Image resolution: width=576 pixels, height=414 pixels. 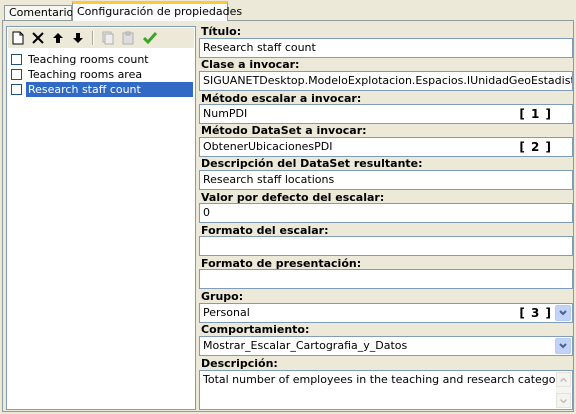 I want to click on descripcion-dataset-value: Research staff locations, so click(x=269, y=179).